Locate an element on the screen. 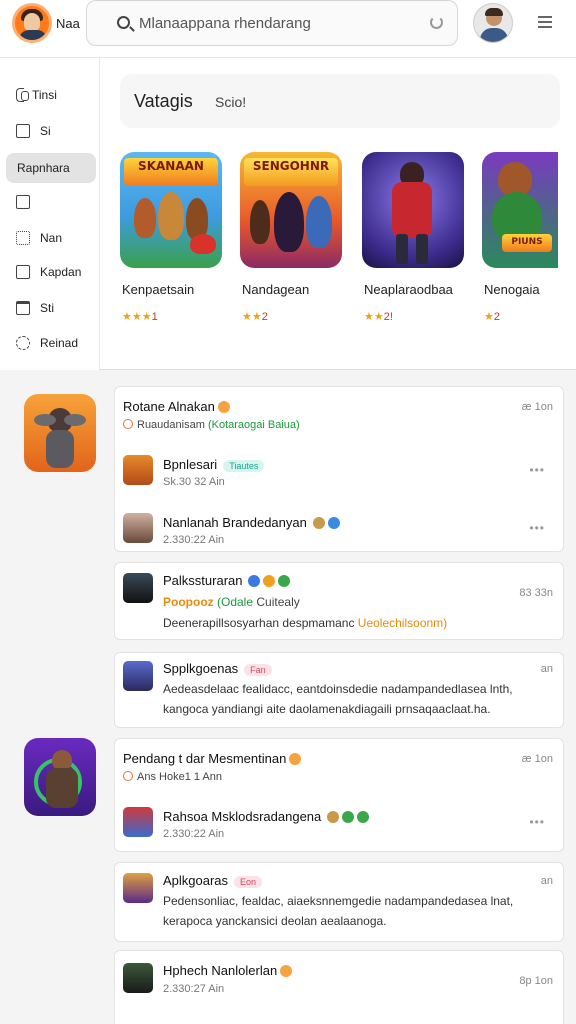 Image resolution: width=576 pixels, height=1024 pixels. sidebar-item-blank is located at coordinates (51, 202).